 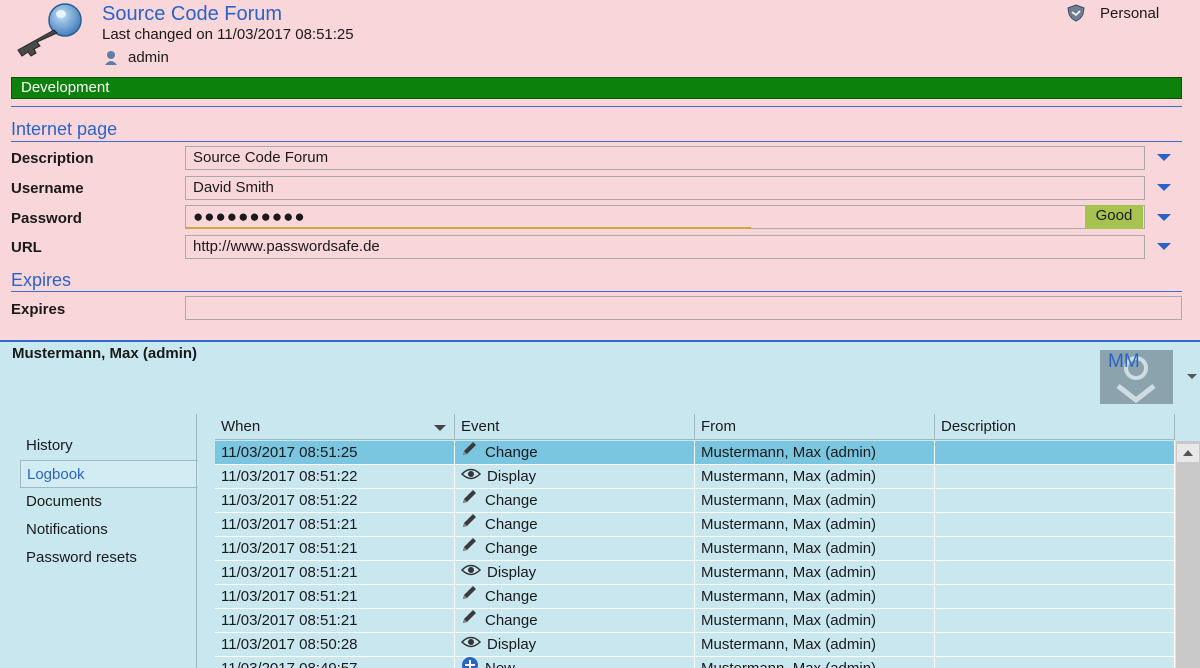 I want to click on column-when: When, so click(x=335, y=426).